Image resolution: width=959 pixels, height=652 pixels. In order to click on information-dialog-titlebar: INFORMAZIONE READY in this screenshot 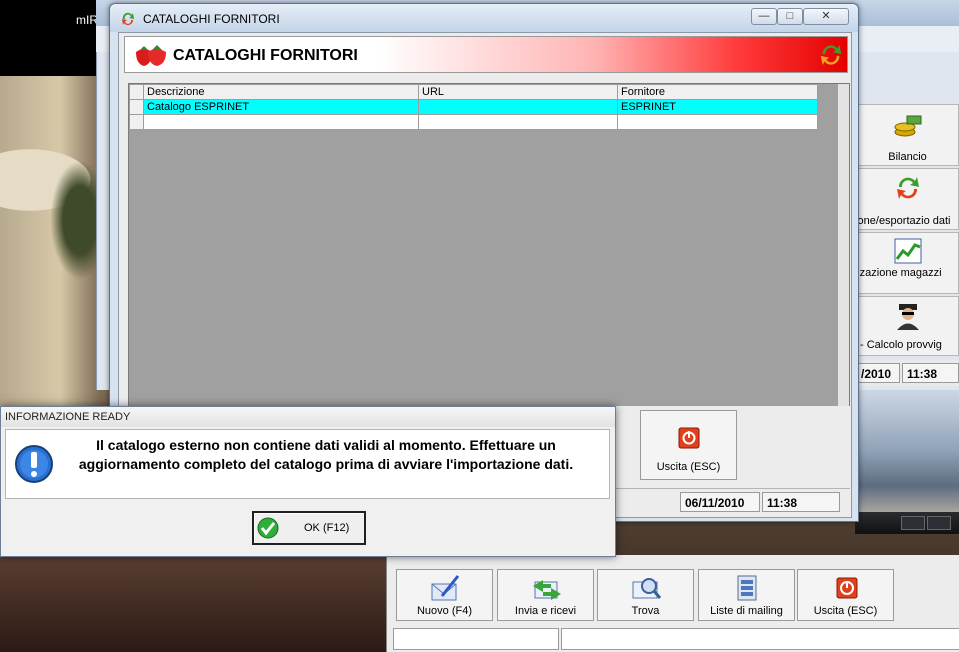, I will do `click(308, 417)`.